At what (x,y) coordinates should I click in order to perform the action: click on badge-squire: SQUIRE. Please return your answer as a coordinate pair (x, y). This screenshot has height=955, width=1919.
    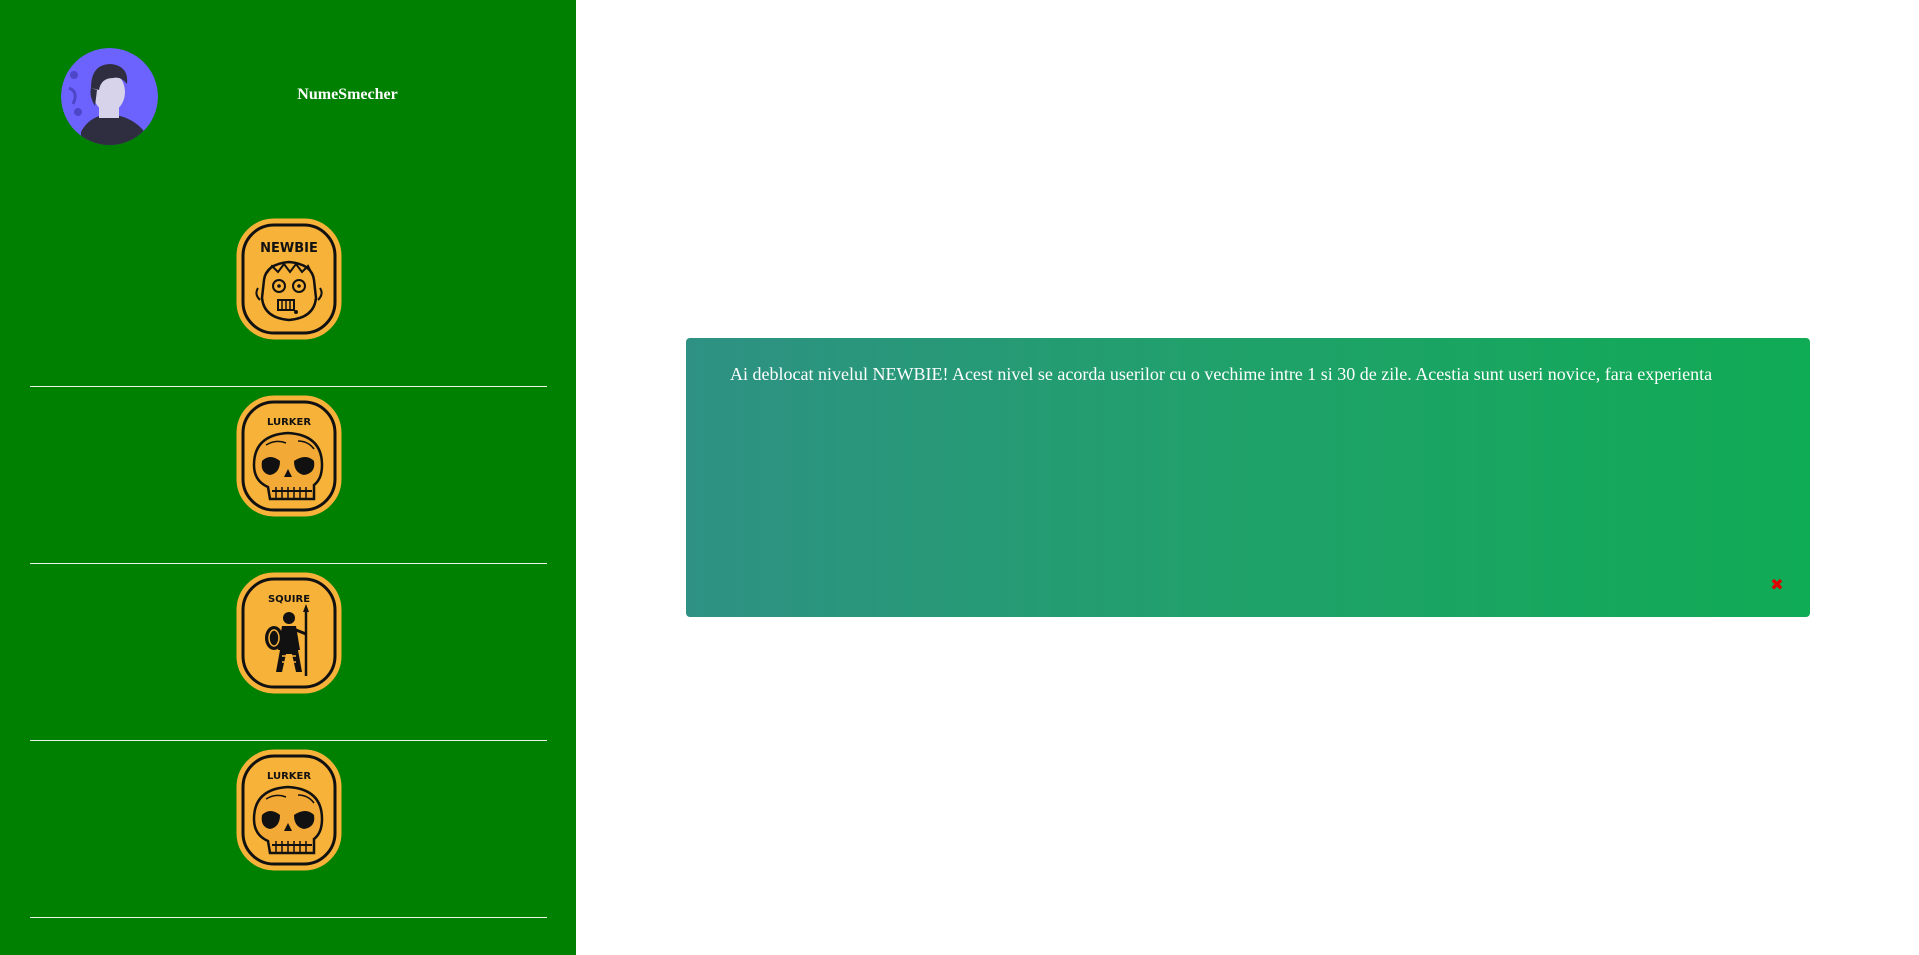
    Looking at the image, I should click on (289, 633).